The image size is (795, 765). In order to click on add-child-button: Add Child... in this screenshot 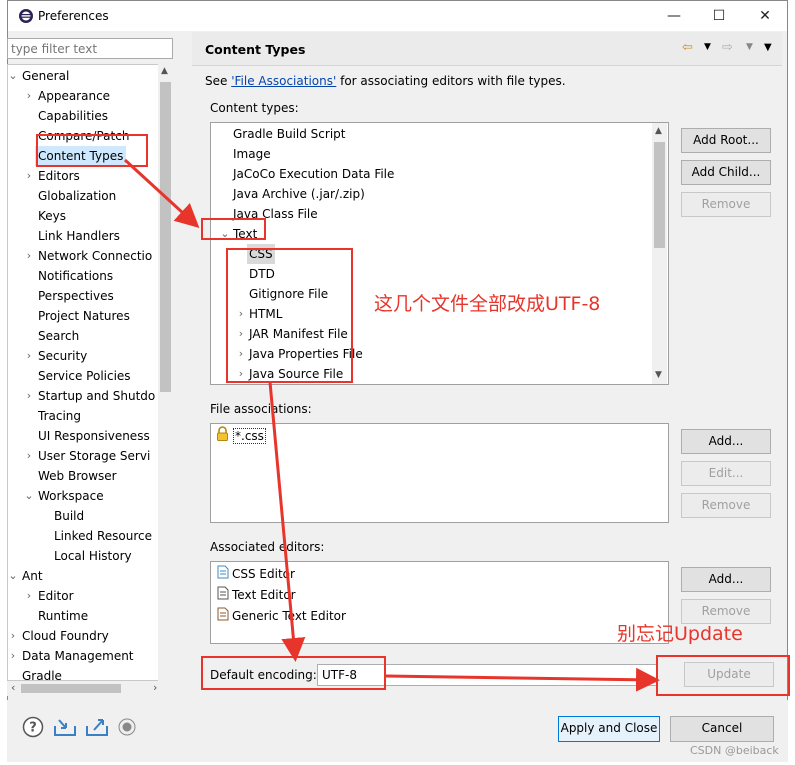, I will do `click(726, 172)`.